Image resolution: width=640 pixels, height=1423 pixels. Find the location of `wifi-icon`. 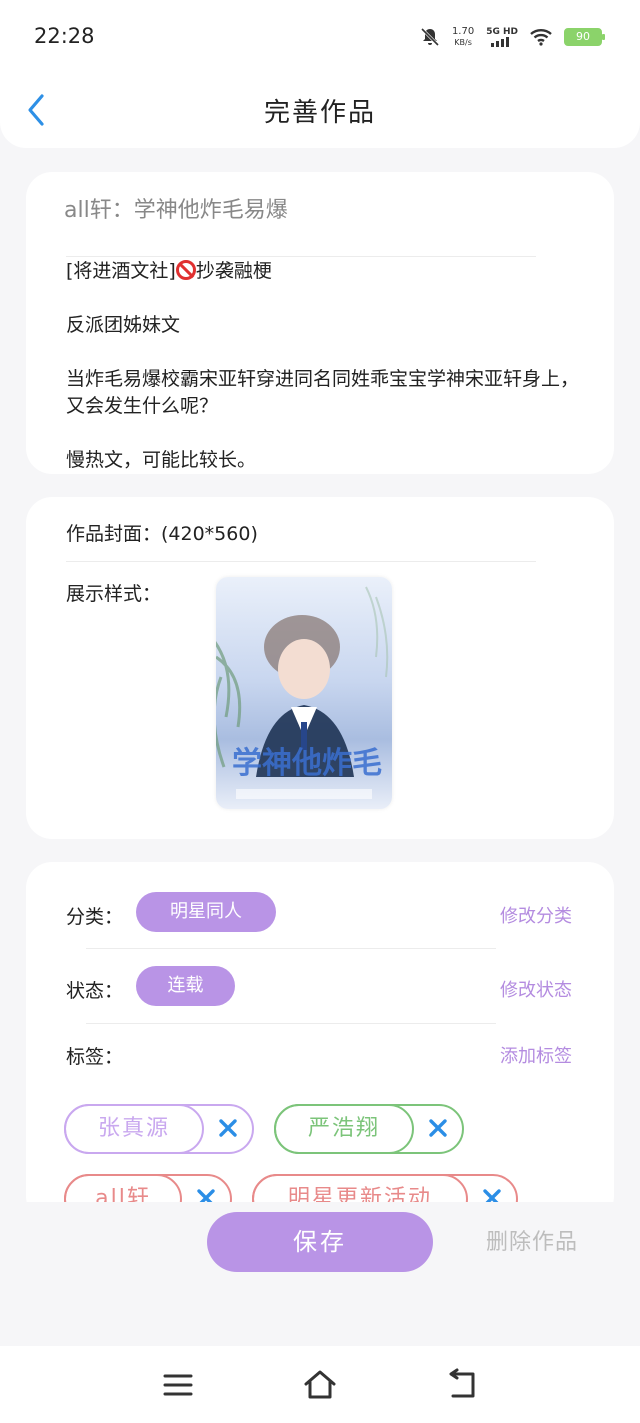

wifi-icon is located at coordinates (541, 37).